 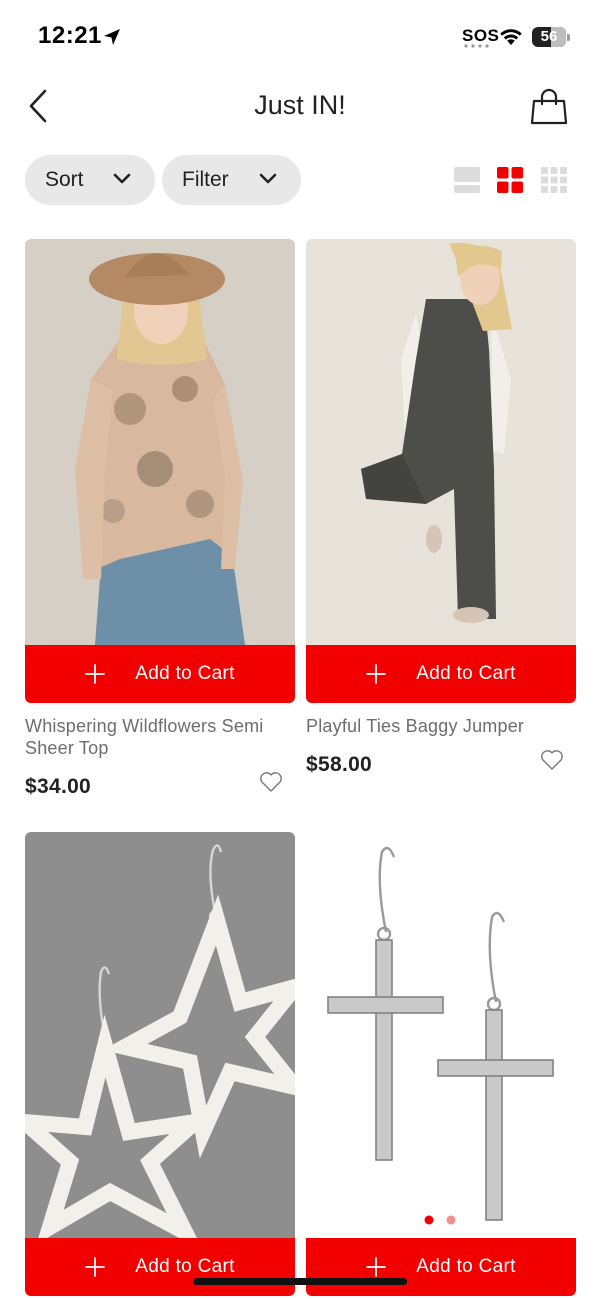 I want to click on grid-3-view-icon, so click(x=554, y=180).